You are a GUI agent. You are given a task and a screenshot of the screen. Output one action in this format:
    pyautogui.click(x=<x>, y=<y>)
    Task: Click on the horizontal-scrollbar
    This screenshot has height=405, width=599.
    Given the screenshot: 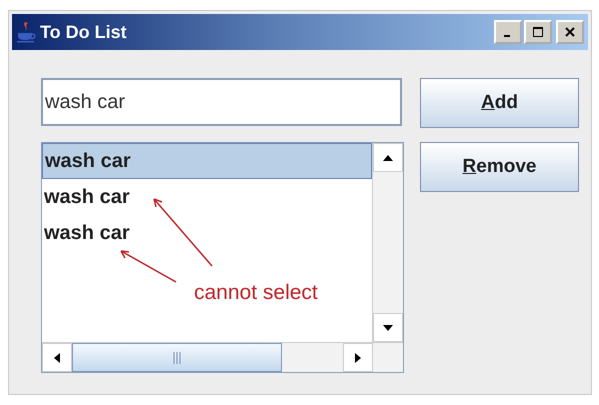 What is the action you would take?
    pyautogui.click(x=222, y=357)
    